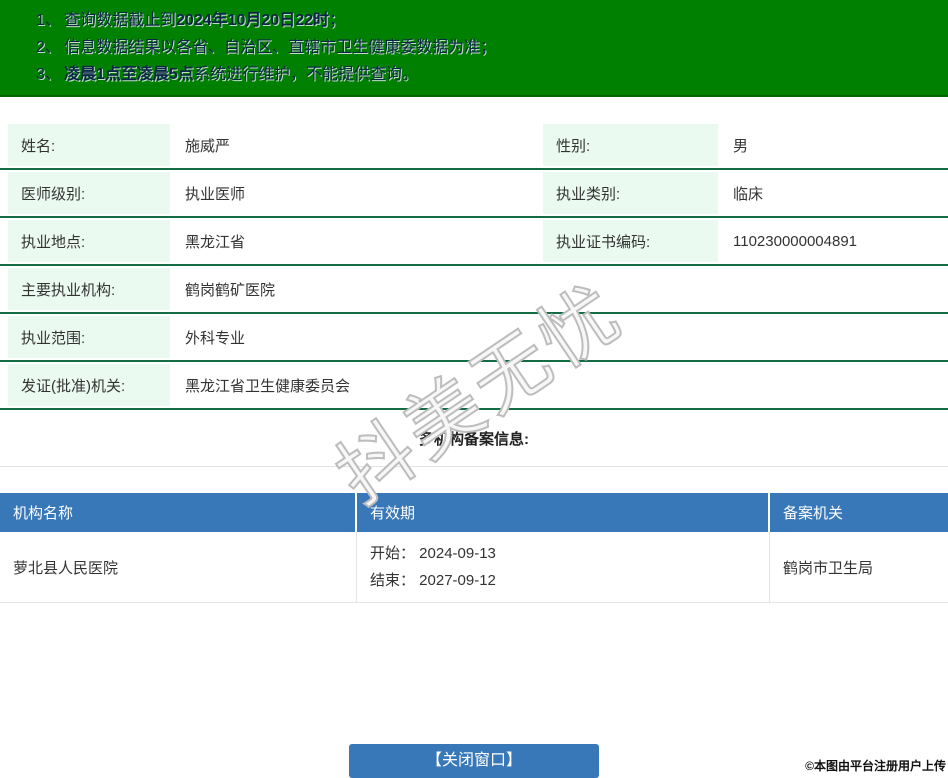  What do you see at coordinates (474, 290) in the screenshot?
I see `table-row: 主要执业机构: 鹤岗鹤矿医院` at bounding box center [474, 290].